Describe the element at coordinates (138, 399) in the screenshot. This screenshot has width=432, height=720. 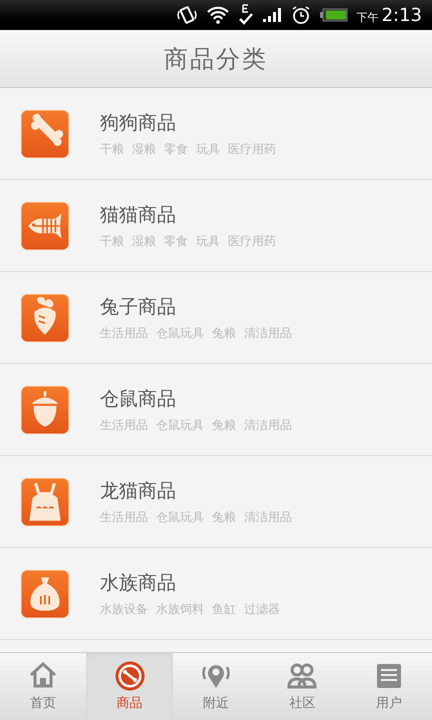
I see `category-name: 仓鼠商品` at that location.